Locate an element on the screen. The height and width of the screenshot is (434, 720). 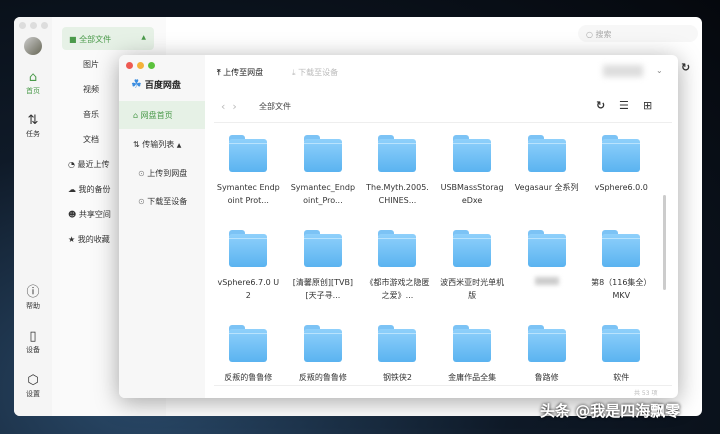
rail-settings: ⬡ 设置 is located at coordinates (33, 386).